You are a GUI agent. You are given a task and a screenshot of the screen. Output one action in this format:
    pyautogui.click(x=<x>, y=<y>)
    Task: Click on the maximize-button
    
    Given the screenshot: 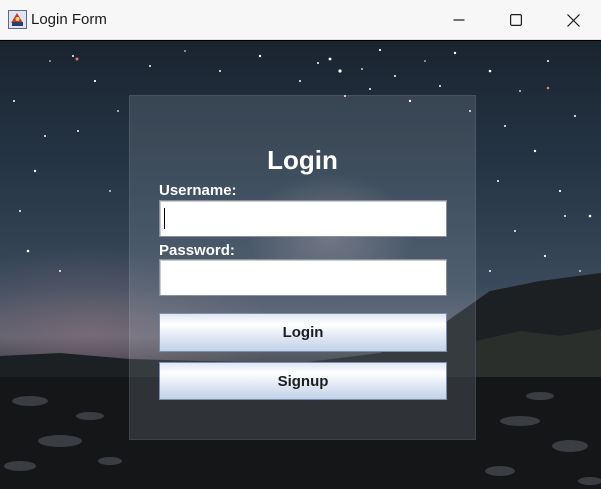 What is the action you would take?
    pyautogui.click(x=516, y=20)
    